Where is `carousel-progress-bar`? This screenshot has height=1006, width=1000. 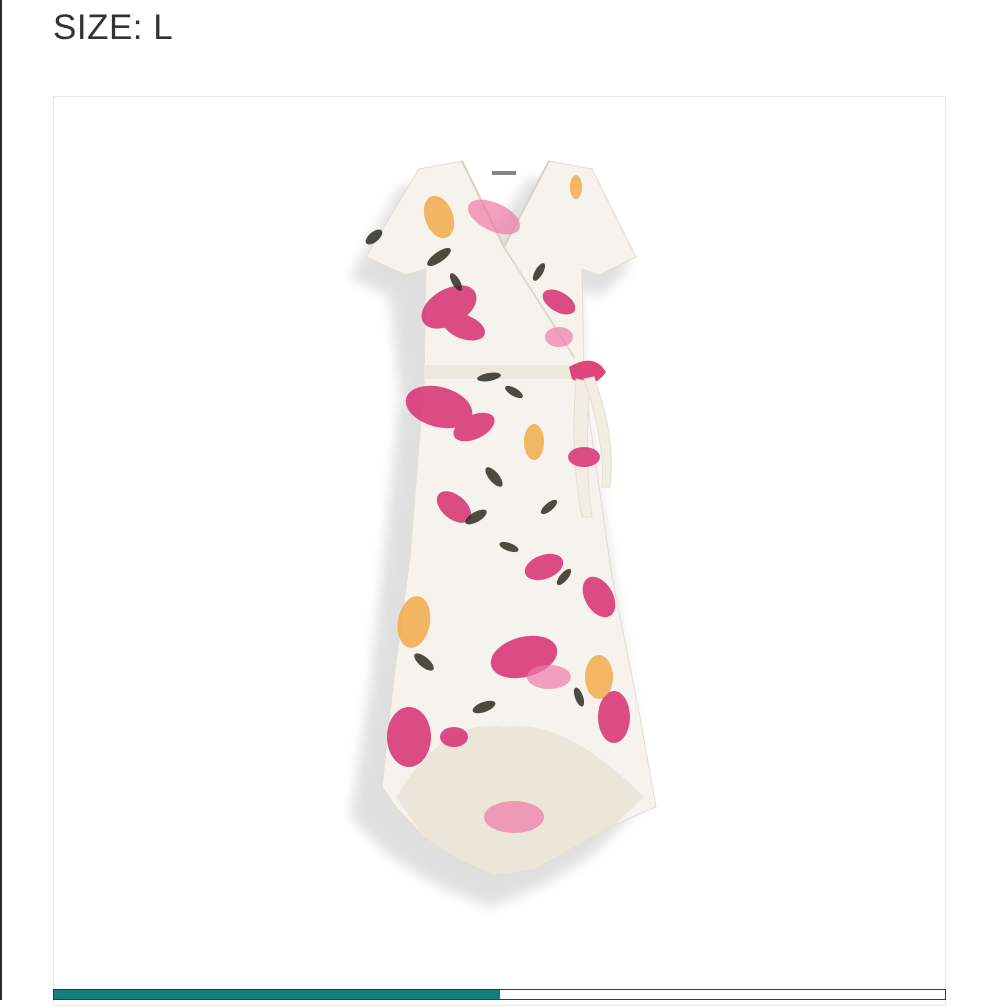 carousel-progress-bar is located at coordinates (499, 994).